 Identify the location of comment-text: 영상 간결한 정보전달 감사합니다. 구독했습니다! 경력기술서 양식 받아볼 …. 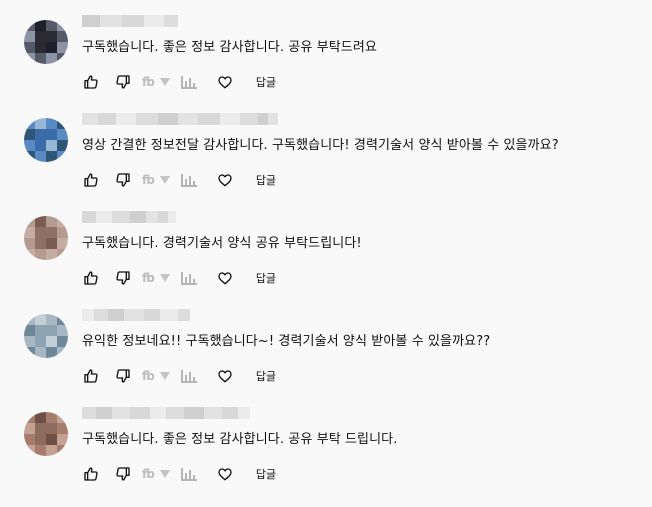
(320, 145).